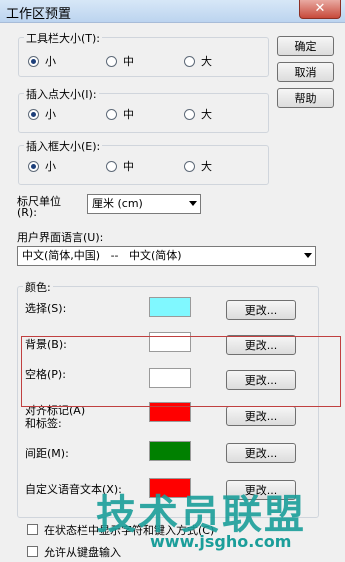 This screenshot has height=562, width=345. What do you see at coordinates (42, 61) in the screenshot?
I see `toolbar-size-small-radio: 小` at bounding box center [42, 61].